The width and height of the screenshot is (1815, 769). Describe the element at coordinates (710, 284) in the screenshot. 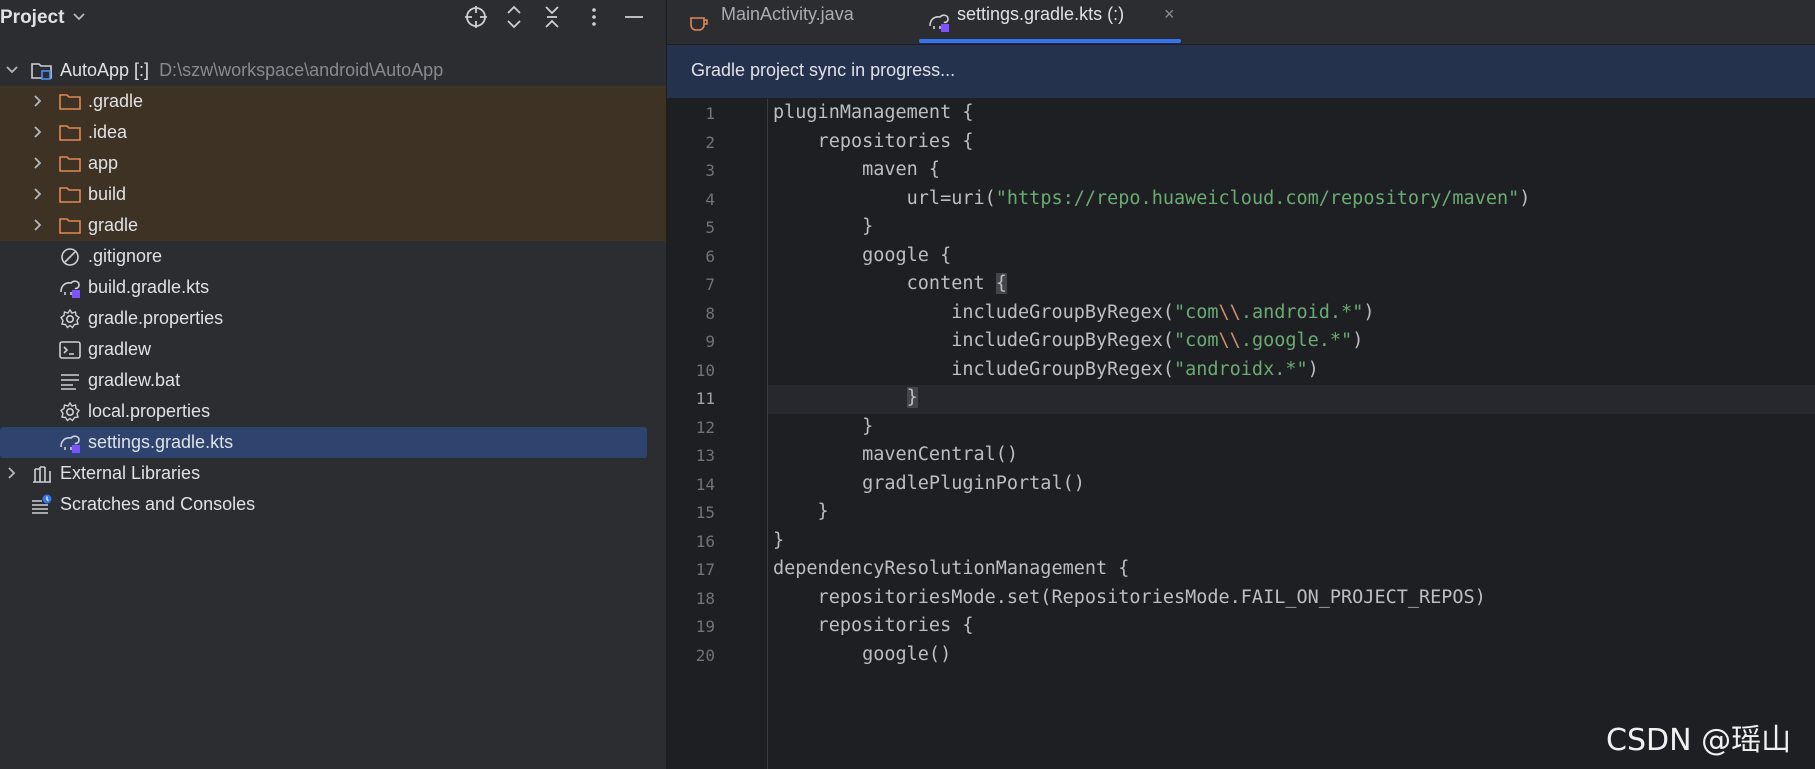

I see `line-number: 7` at that location.